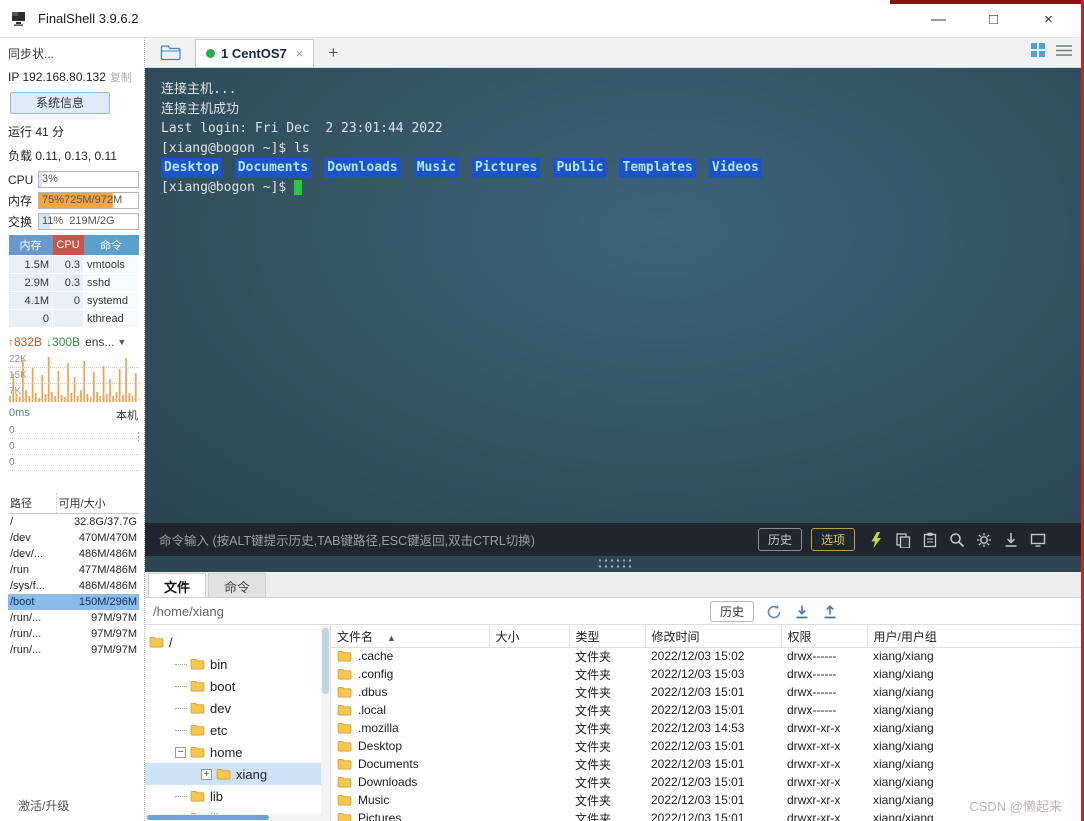  Describe the element at coordinates (1011, 540) in the screenshot. I see `download-icon` at that location.